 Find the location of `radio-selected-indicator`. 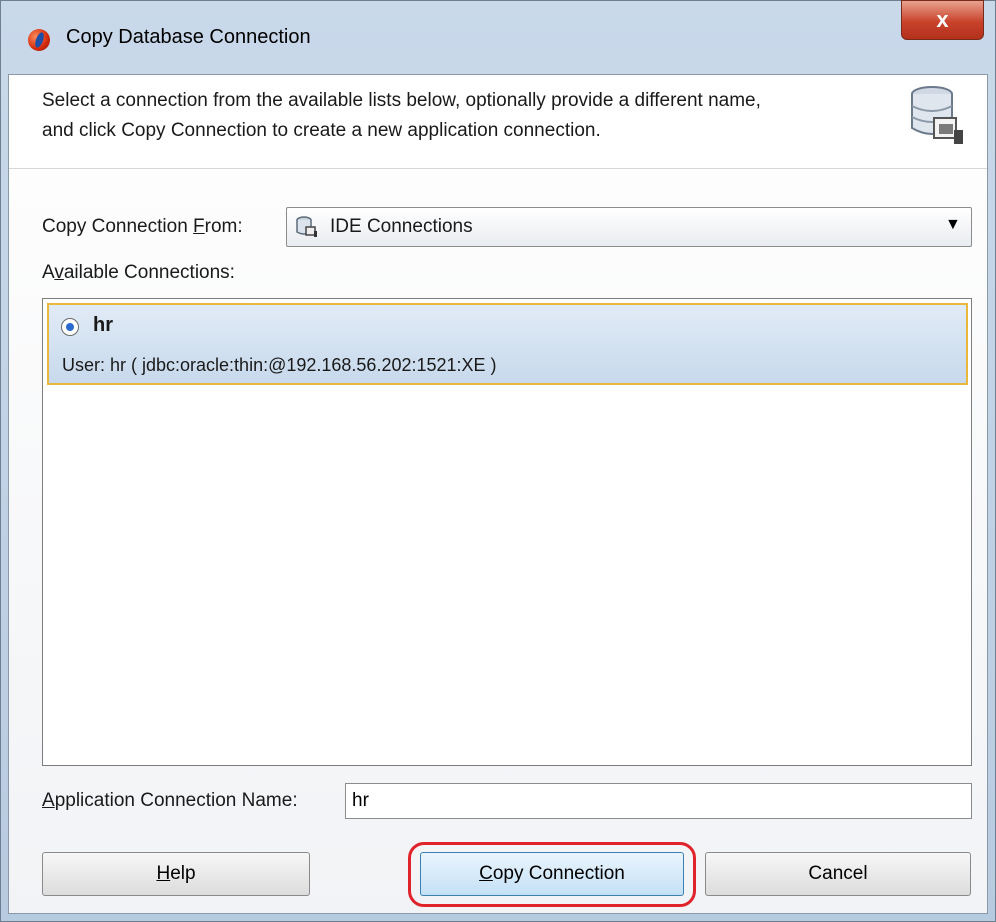

radio-selected-indicator is located at coordinates (70, 327).